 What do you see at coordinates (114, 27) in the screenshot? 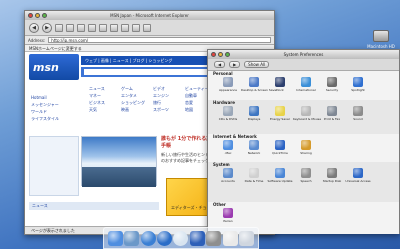
I see `mail-toolbar-icon` at bounding box center [114, 27].